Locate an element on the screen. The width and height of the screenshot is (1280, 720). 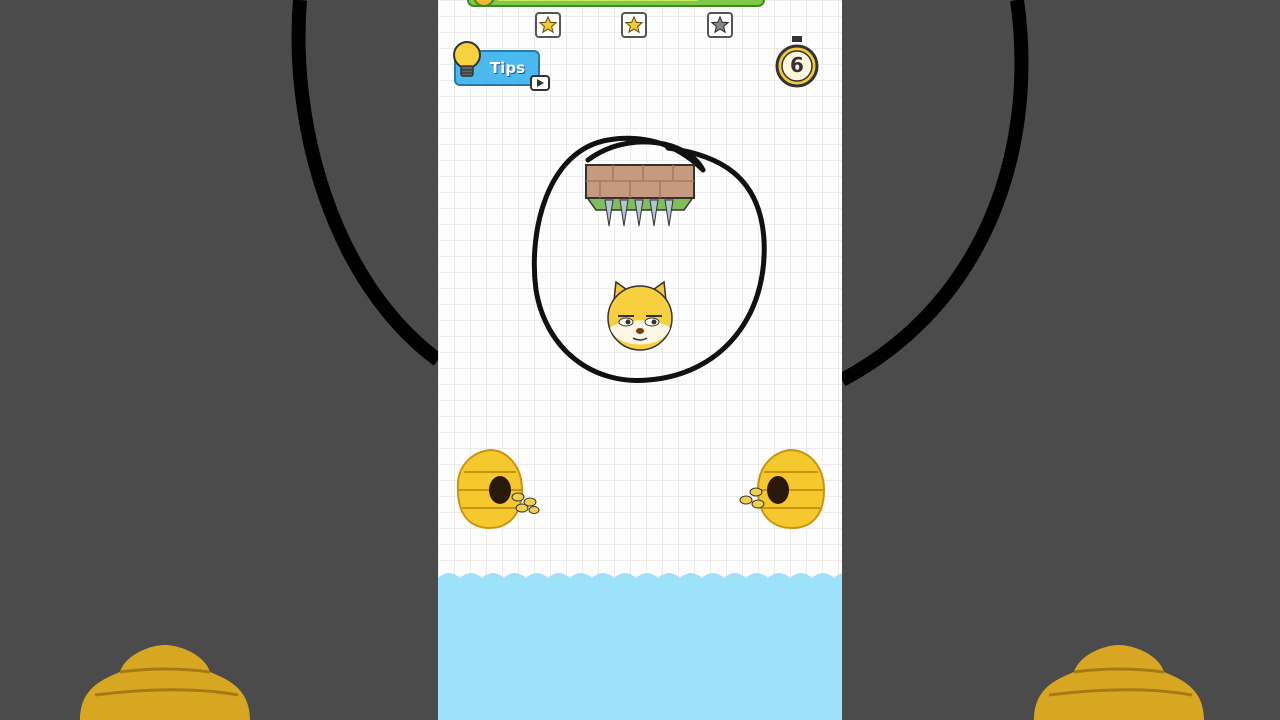
beehive-background-left-icon is located at coordinates (165, 682).